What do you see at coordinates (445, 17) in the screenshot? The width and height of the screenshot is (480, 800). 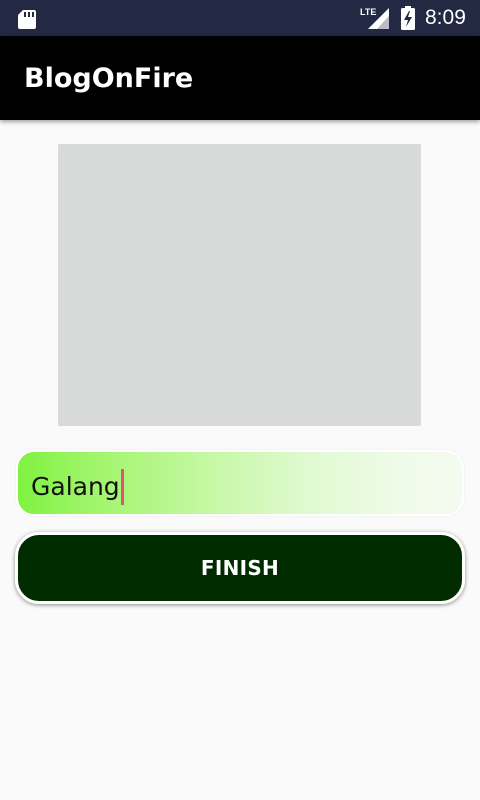 I see `status-clock: 8:09` at bounding box center [445, 17].